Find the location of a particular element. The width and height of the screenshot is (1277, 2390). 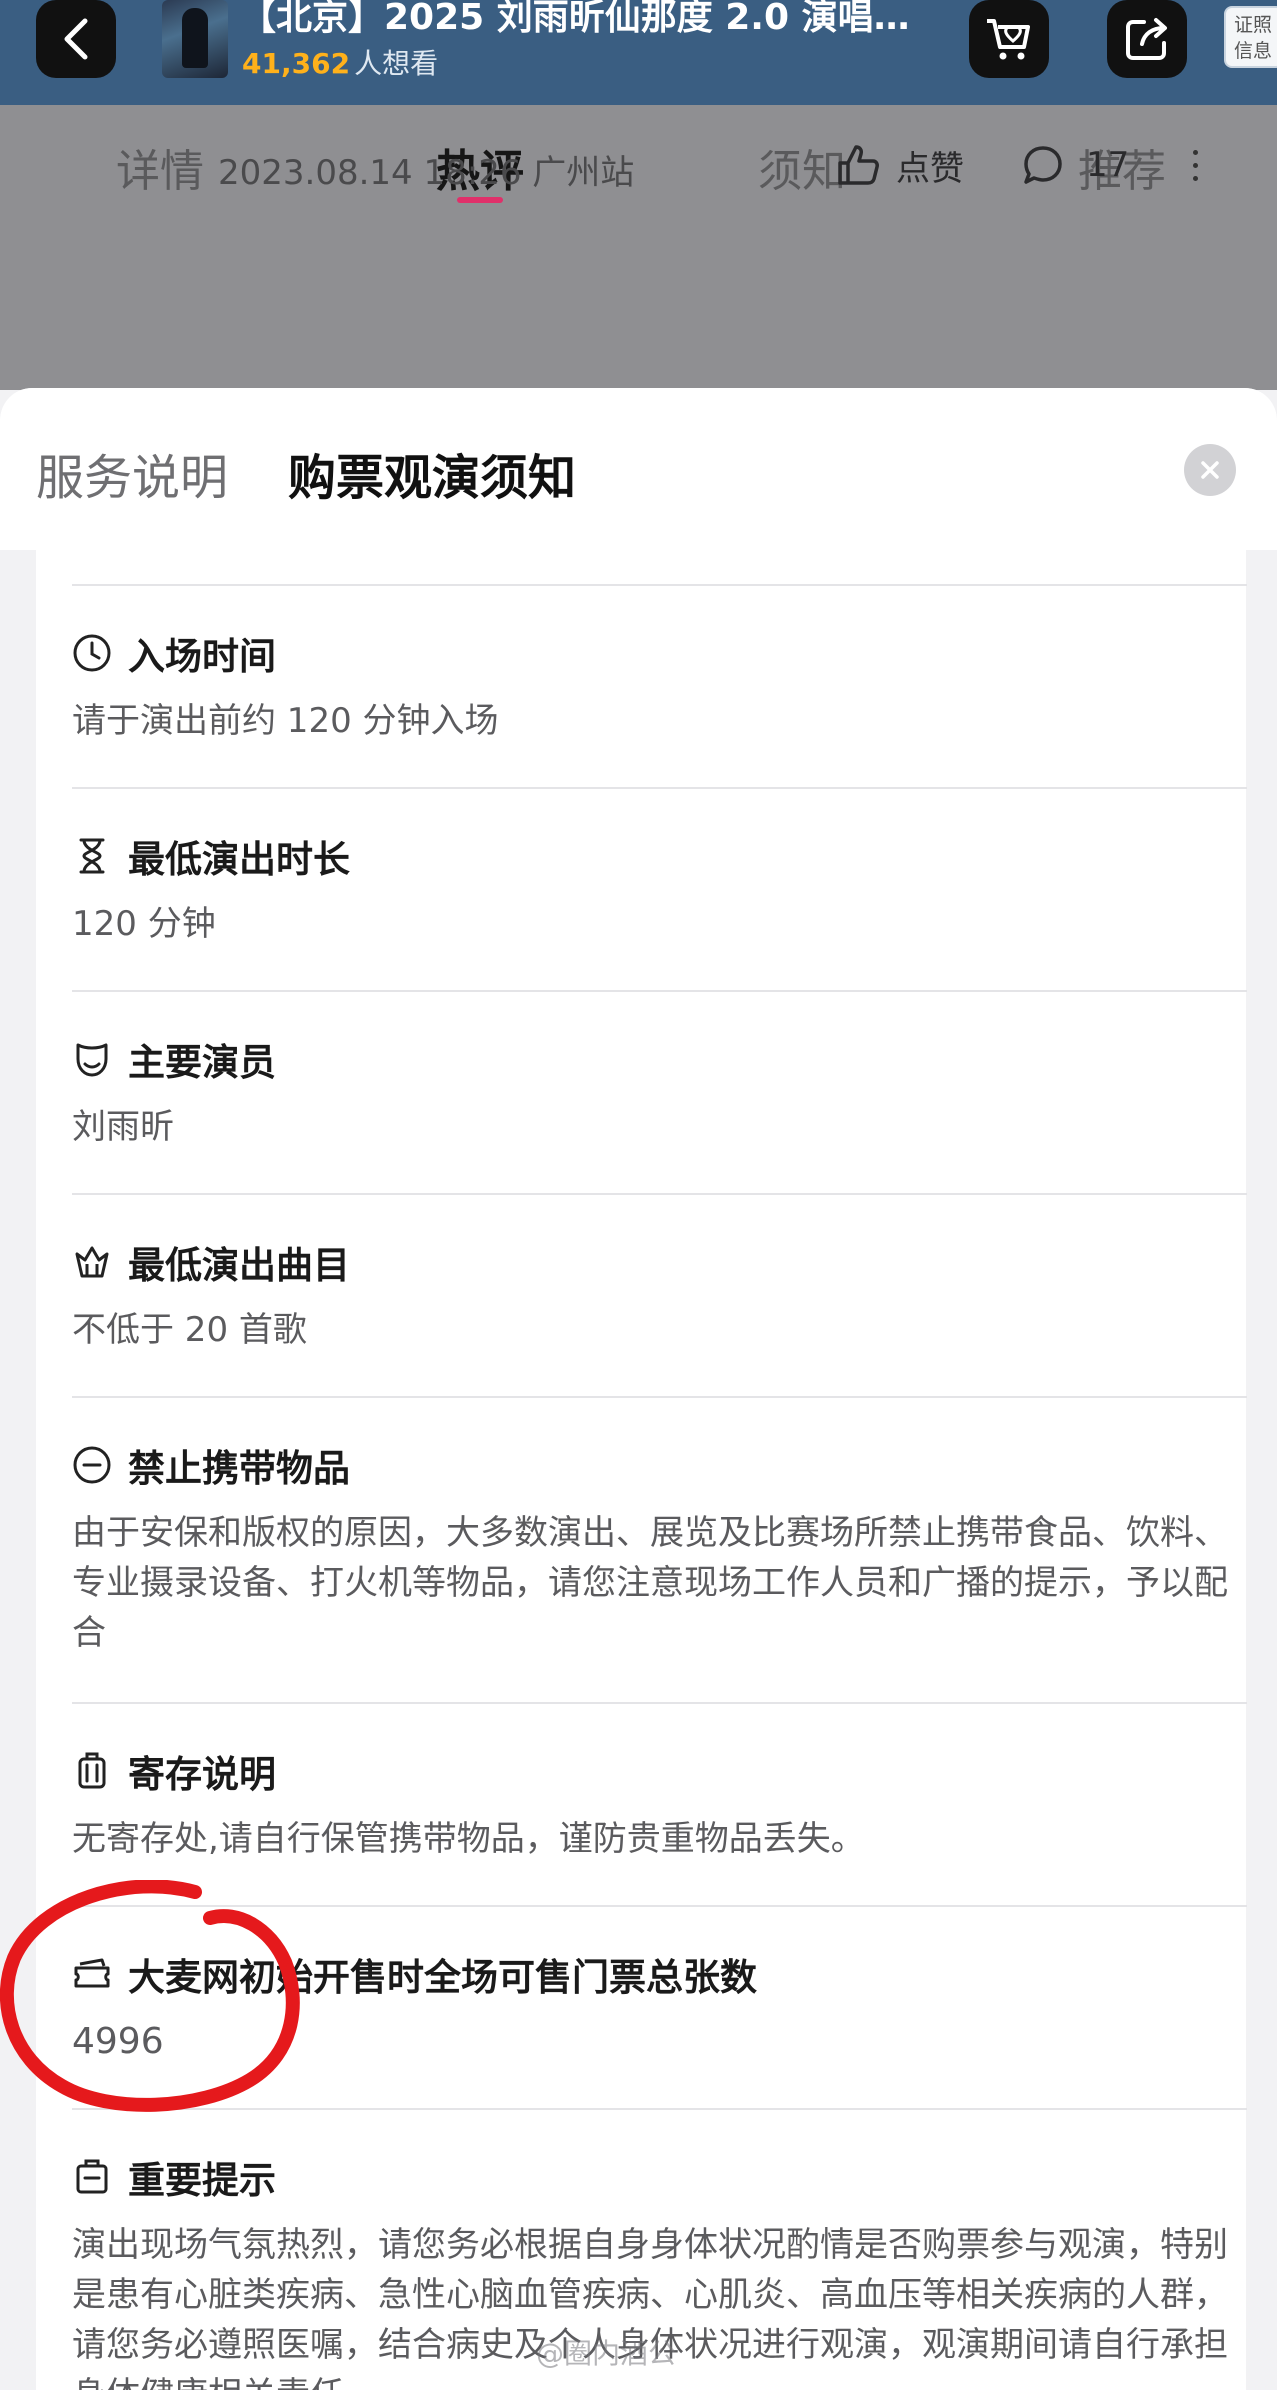

section-title: 主要演员 is located at coordinates (202, 1062).